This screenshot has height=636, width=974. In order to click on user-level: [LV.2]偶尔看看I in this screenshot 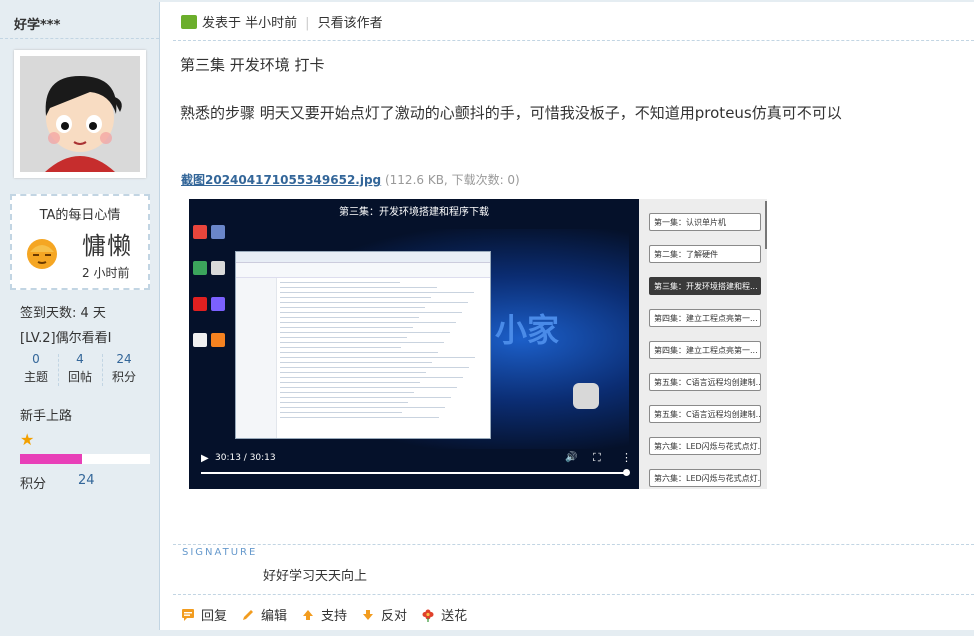, I will do `click(65, 336)`.